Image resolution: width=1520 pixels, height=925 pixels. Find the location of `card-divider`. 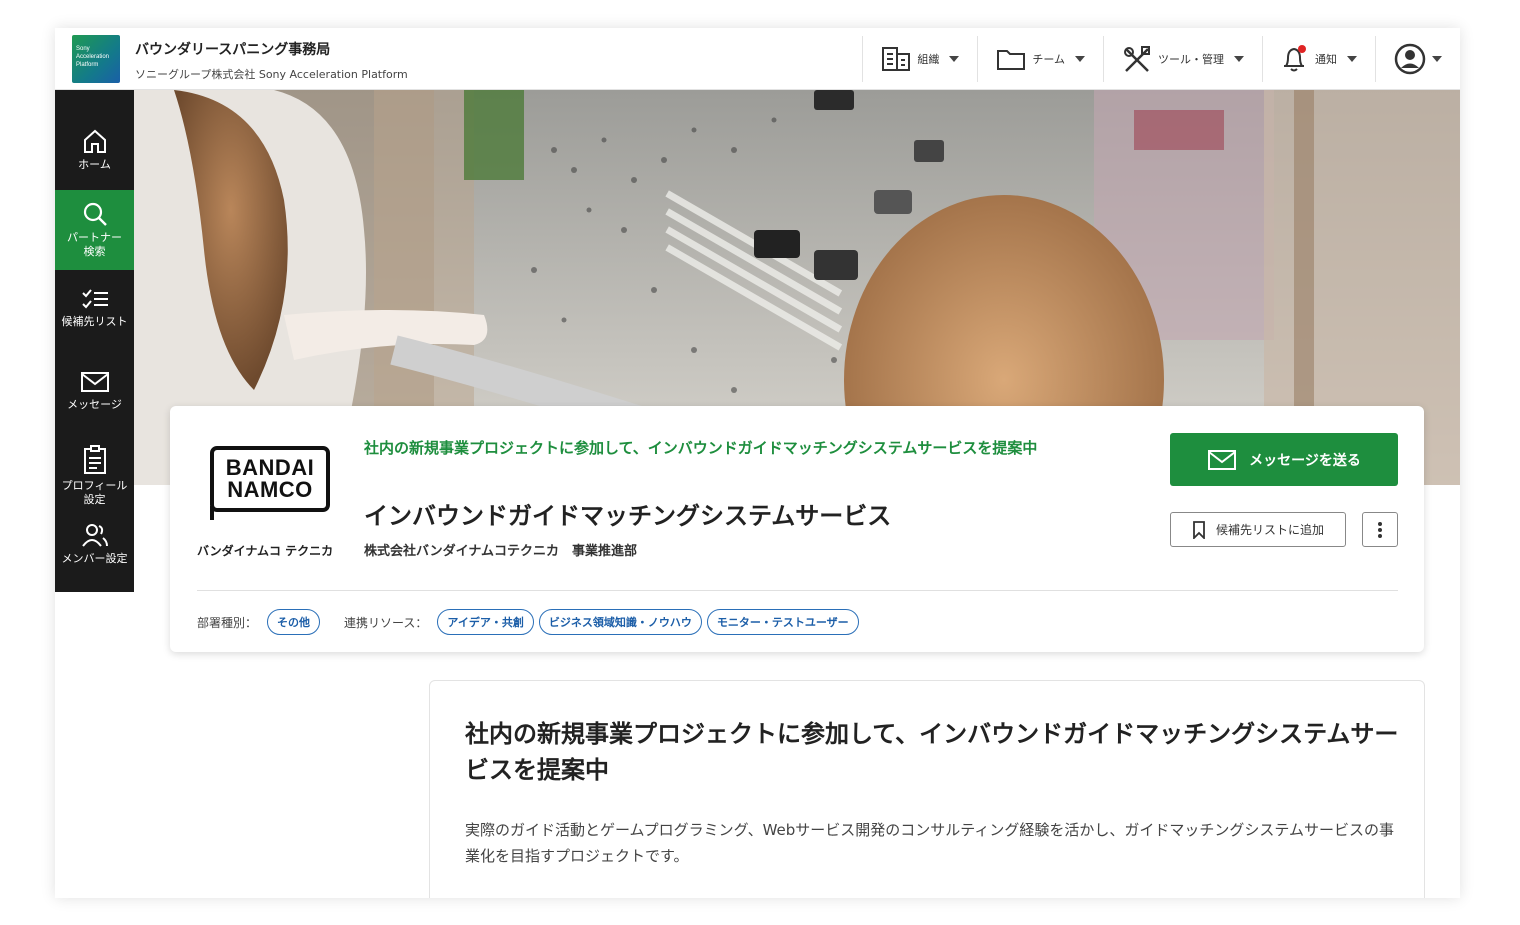

card-divider is located at coordinates (797, 590).